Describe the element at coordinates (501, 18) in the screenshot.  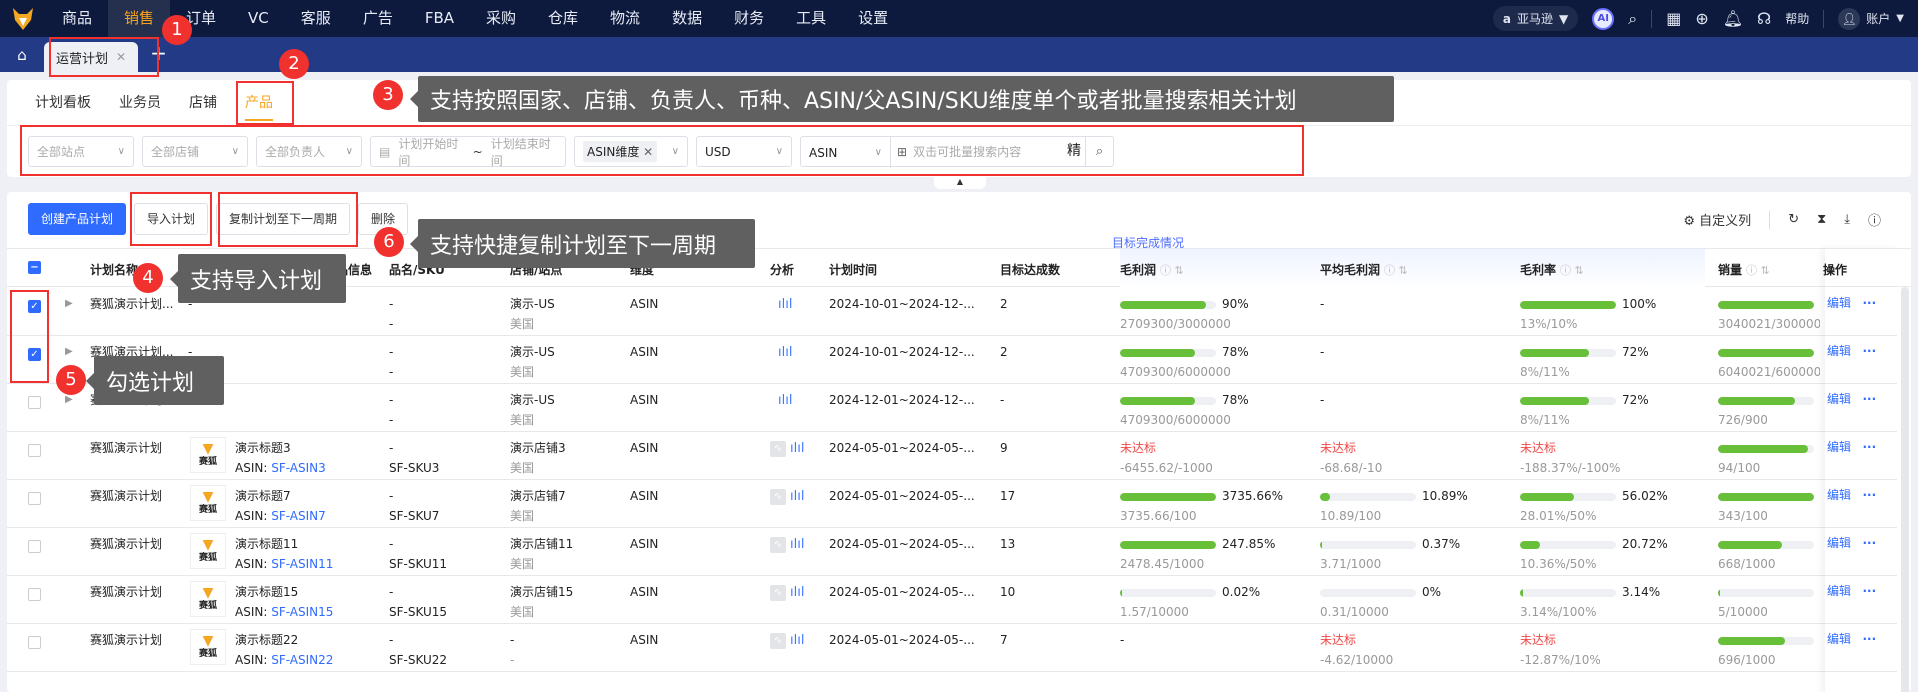
I see `nav-item: 采购` at that location.